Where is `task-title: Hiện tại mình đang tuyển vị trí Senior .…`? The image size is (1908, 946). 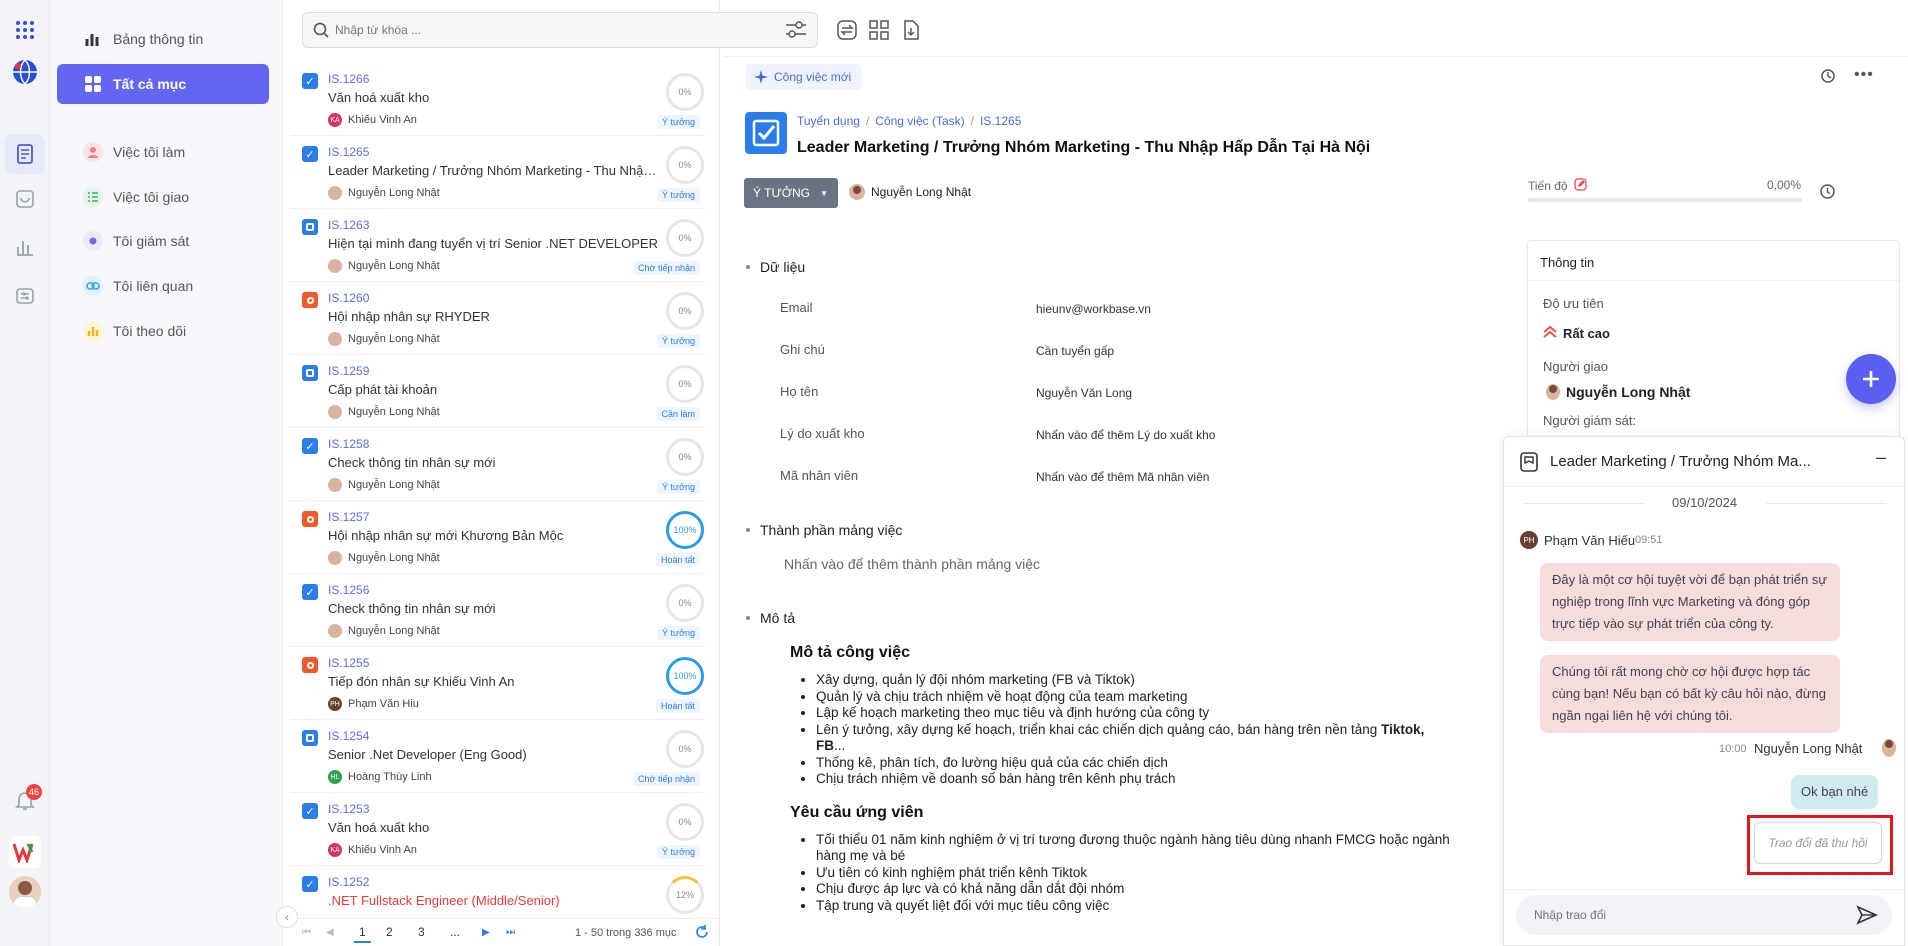
task-title: Hiện tại mình đang tuyển vị trí Senior .… is located at coordinates (493, 243).